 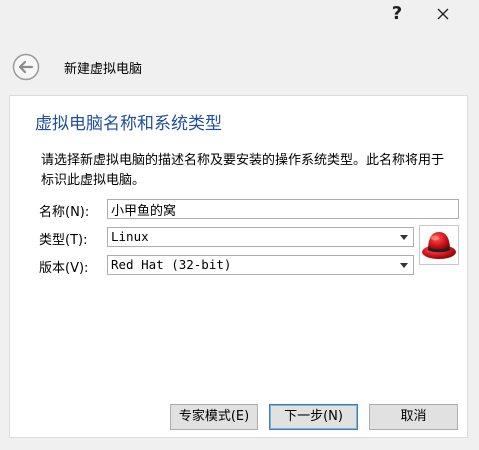 What do you see at coordinates (128, 124) in the screenshot?
I see `page-heading: 虚拟电脑名称和系统类型` at bounding box center [128, 124].